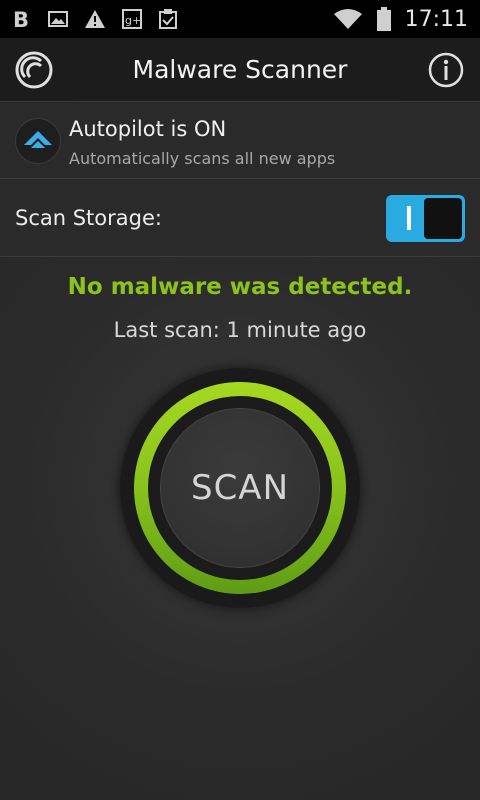  I want to click on clock: 17:11, so click(436, 19).